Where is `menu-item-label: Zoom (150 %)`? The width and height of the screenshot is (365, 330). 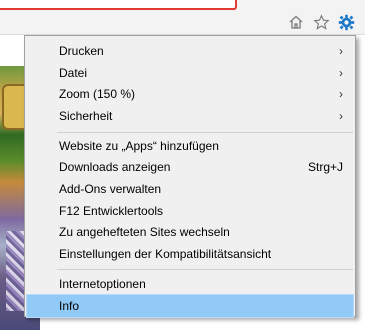
menu-item-label: Zoom (150 %) is located at coordinates (97, 94).